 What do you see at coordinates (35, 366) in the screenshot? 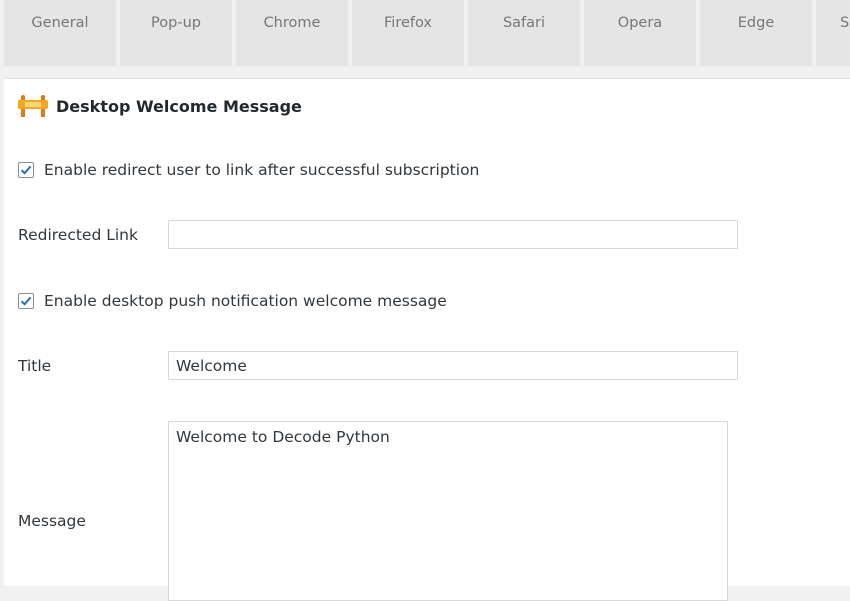
I see `title-label: Title` at bounding box center [35, 366].